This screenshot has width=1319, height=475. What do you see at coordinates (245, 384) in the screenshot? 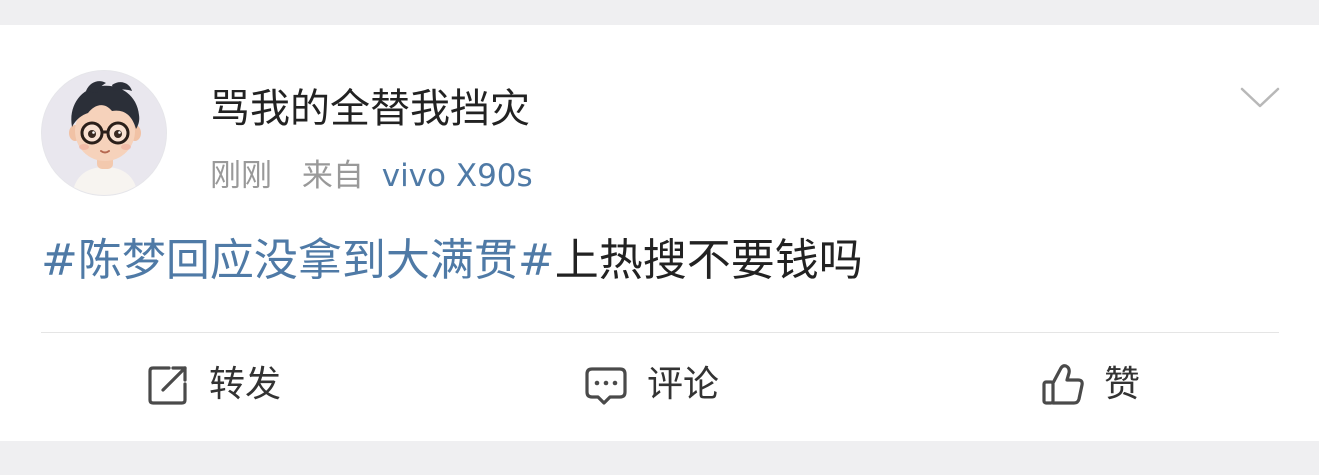
I see `repost-label: 转发` at bounding box center [245, 384].